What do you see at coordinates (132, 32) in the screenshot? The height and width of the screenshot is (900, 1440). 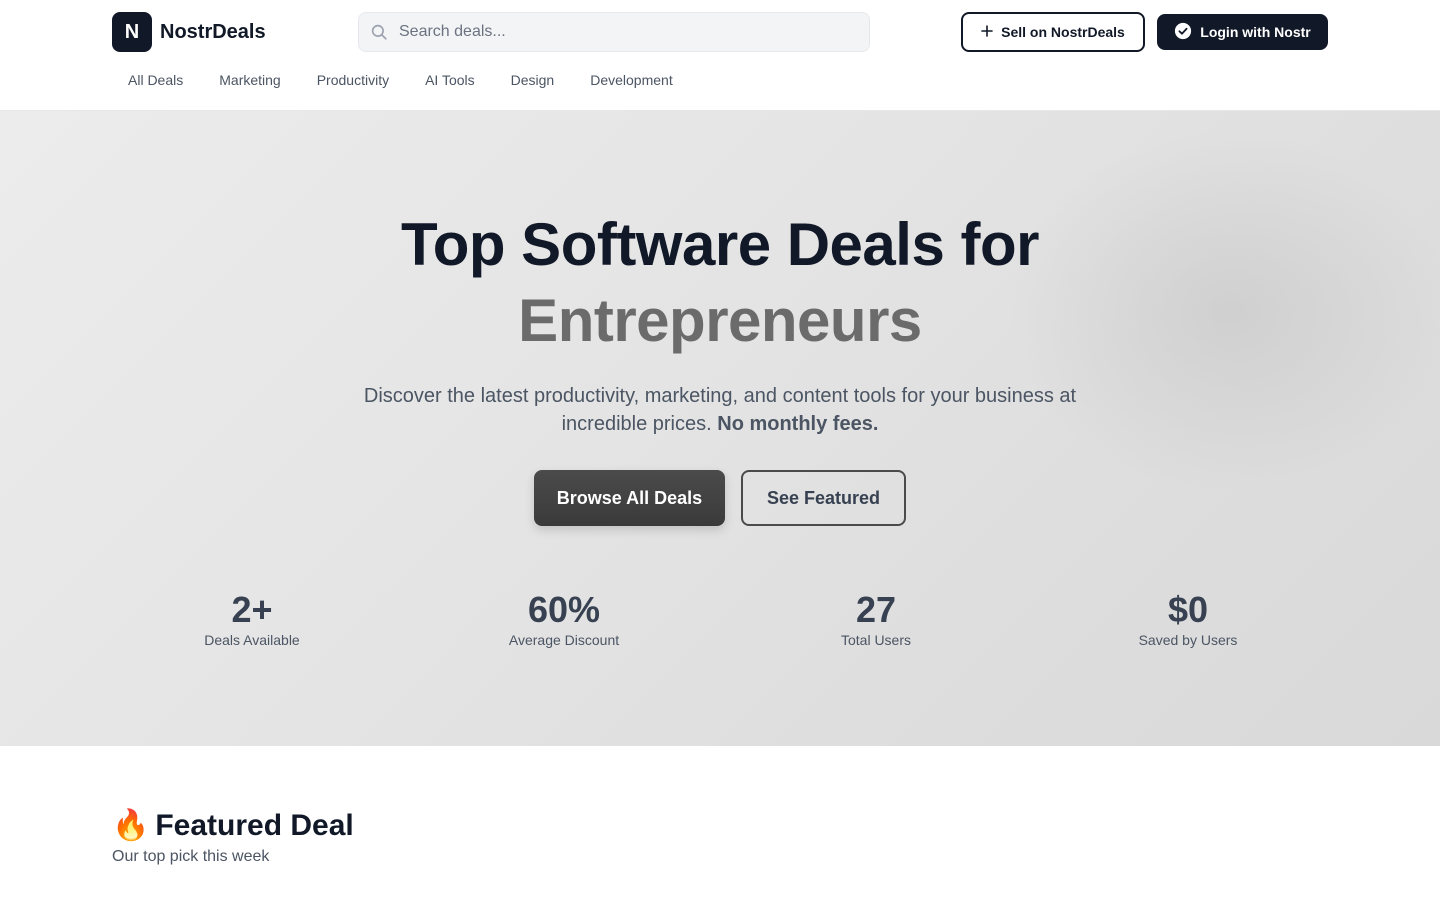 I see `logo-mark: N` at bounding box center [132, 32].